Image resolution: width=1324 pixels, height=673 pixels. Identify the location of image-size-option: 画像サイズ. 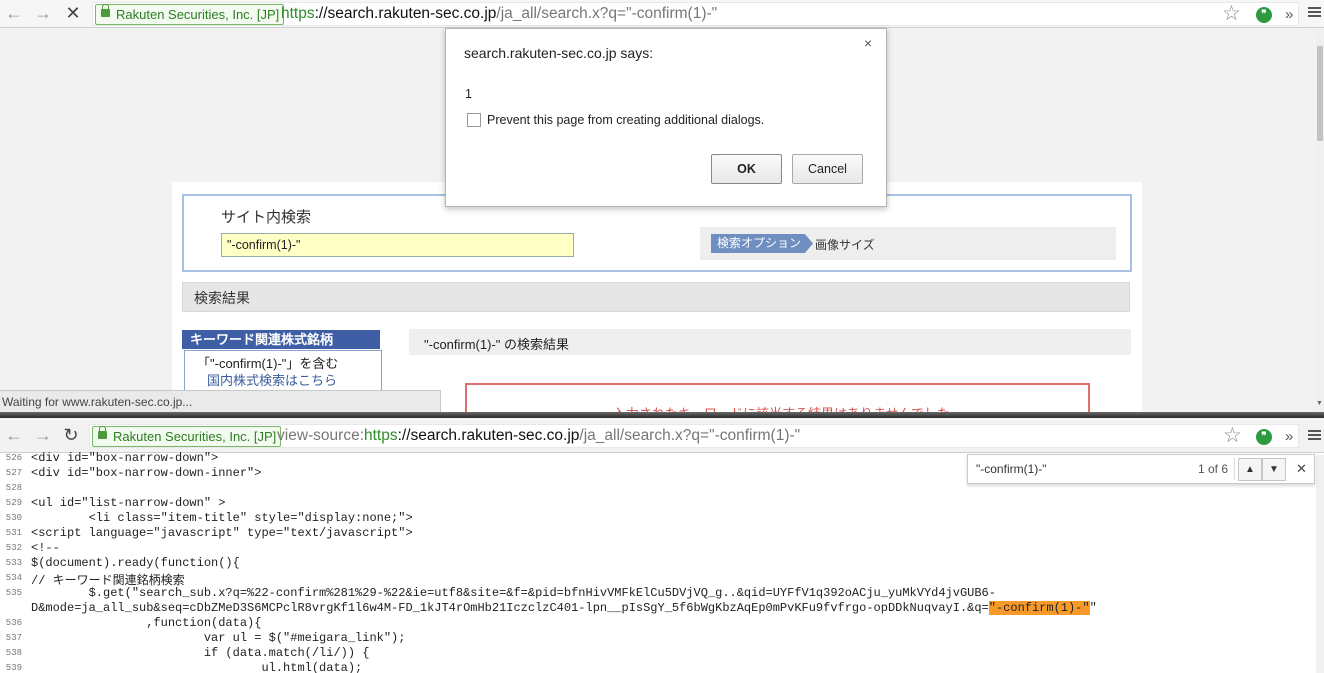
(845, 244).